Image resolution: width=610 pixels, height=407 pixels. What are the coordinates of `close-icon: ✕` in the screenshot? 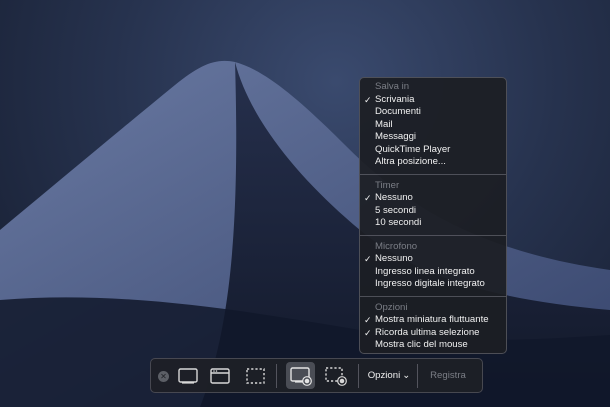 It's located at (163, 376).